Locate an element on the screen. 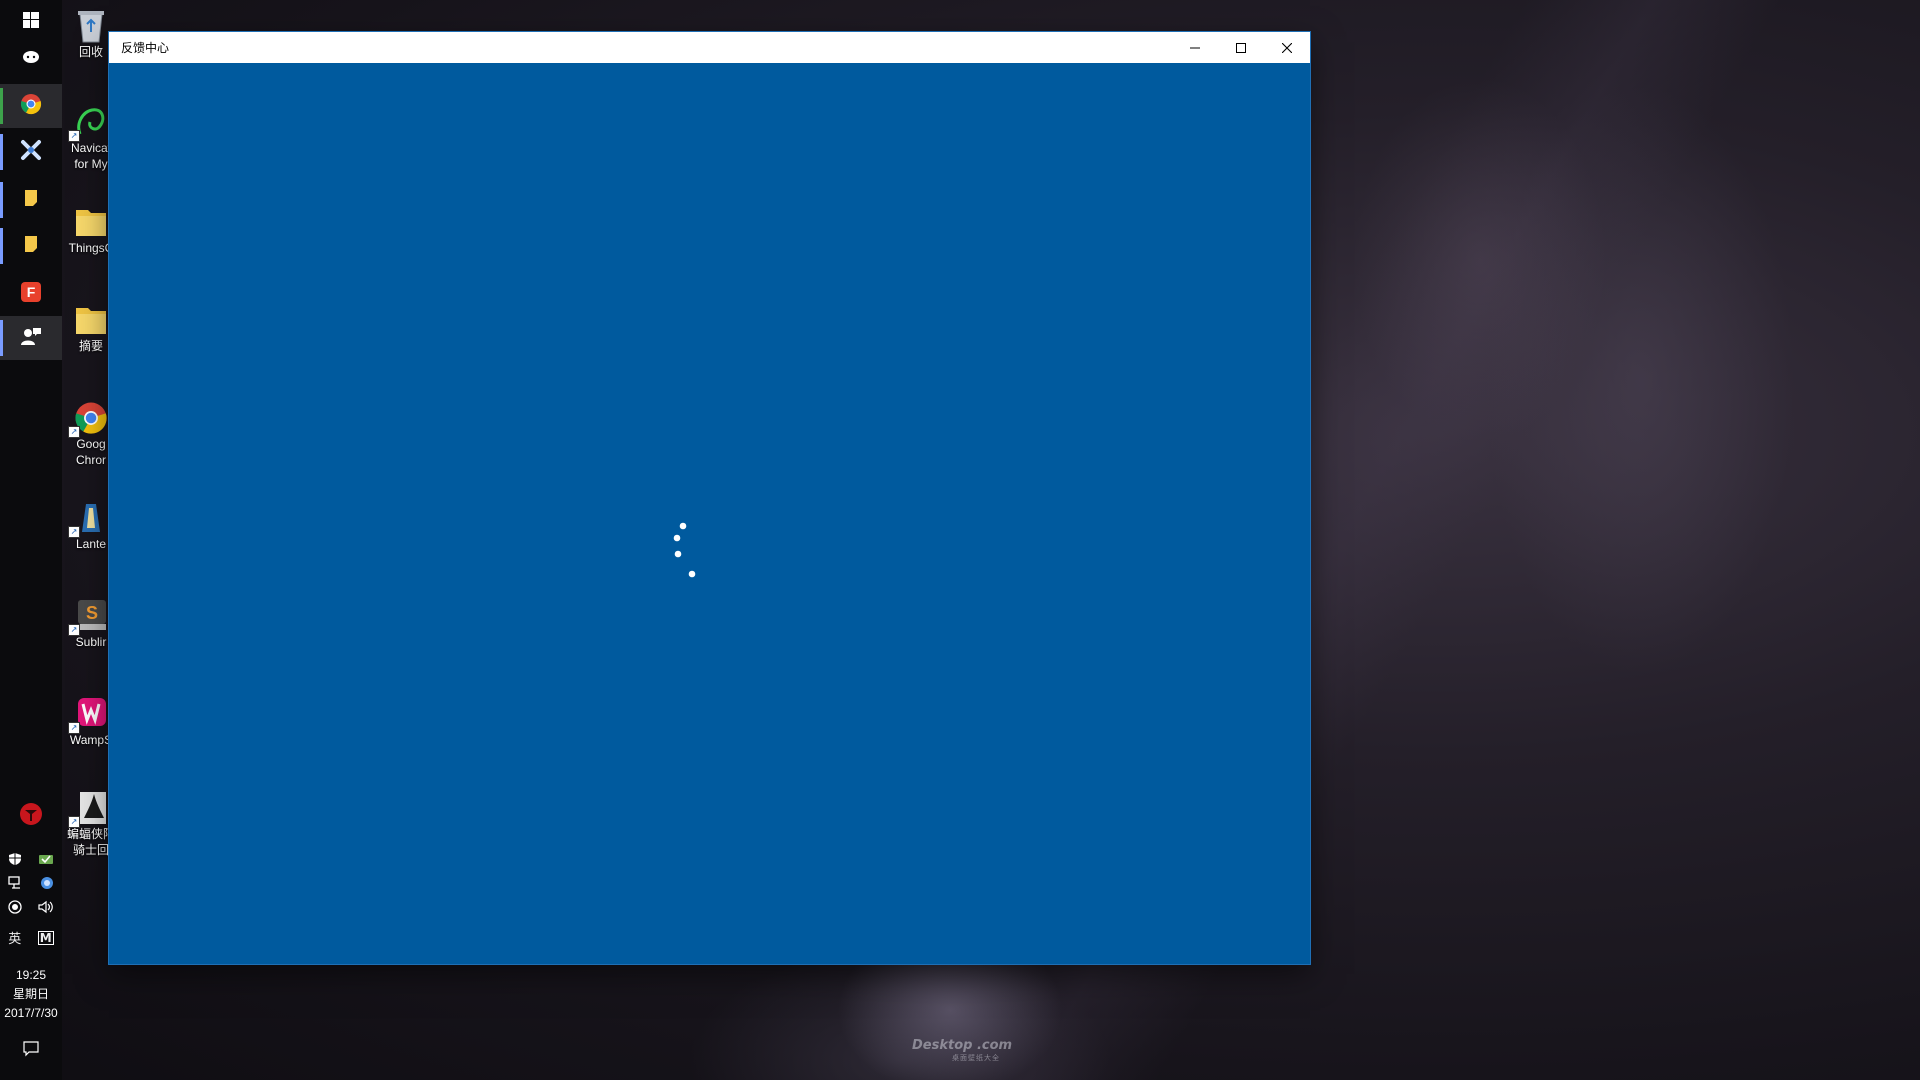  crossed-tools-icon is located at coordinates (31, 152).